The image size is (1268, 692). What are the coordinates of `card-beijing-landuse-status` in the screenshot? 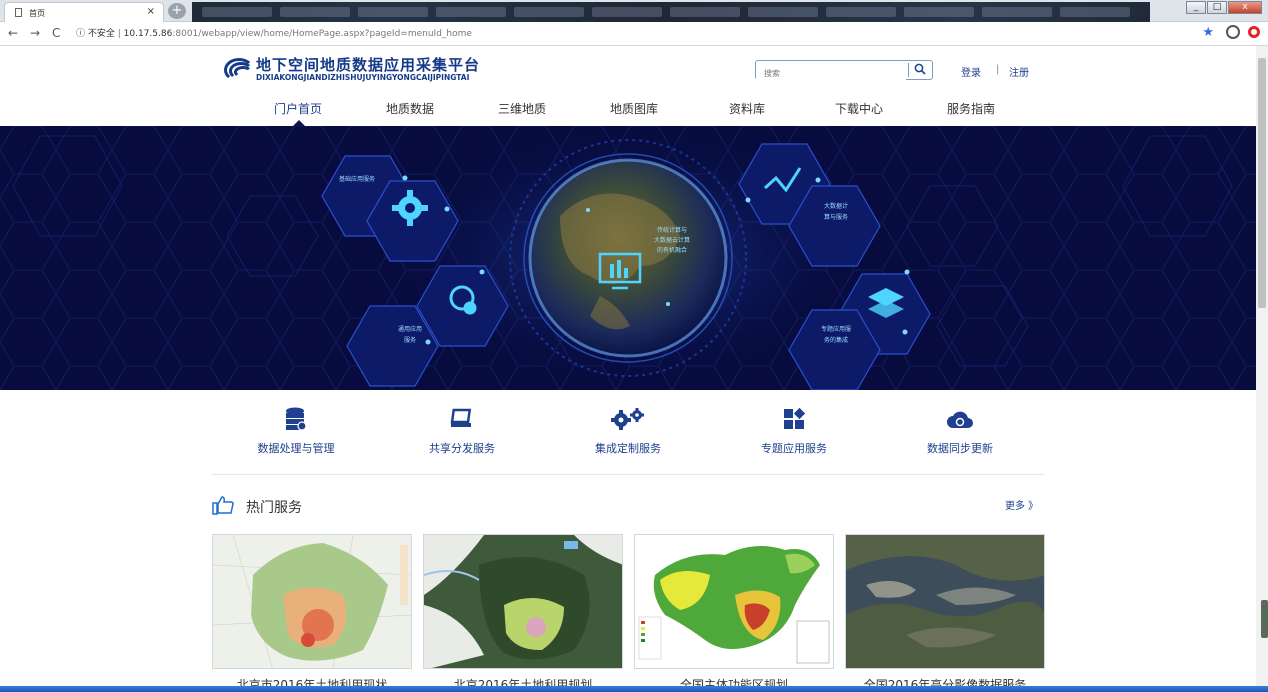 It's located at (312, 601).